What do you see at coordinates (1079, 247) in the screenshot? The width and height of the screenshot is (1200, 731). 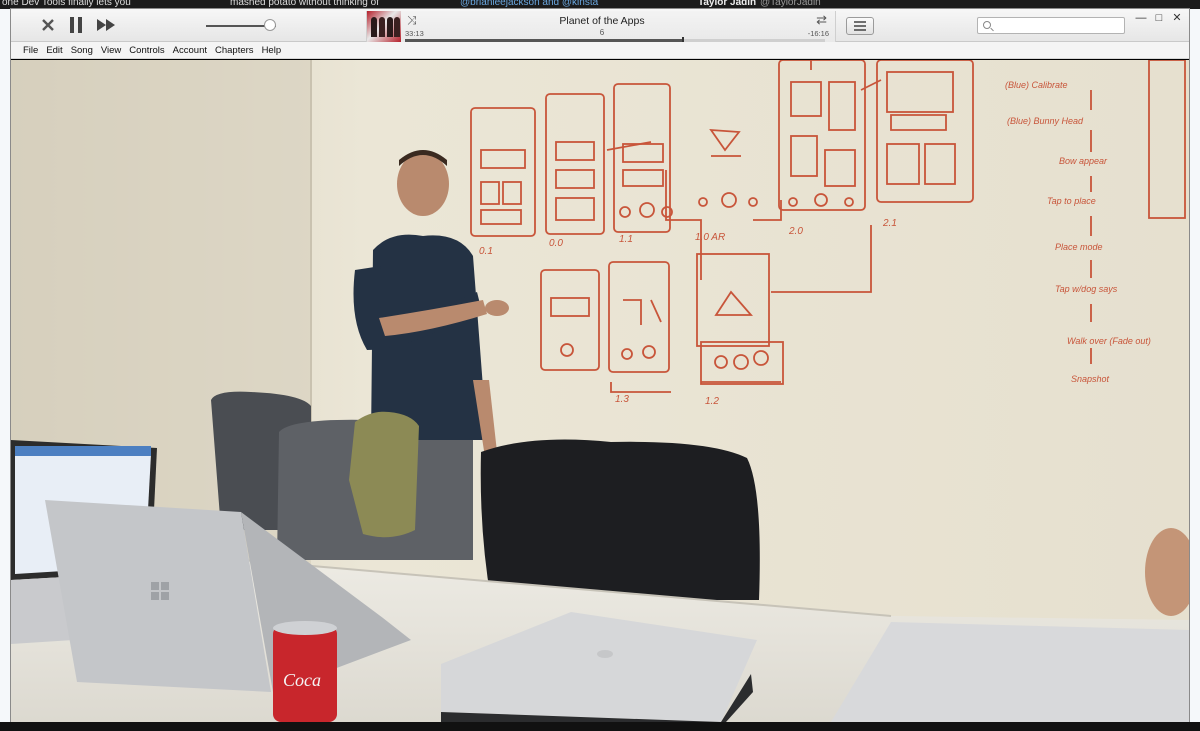 I see `flow-note: Place mode` at bounding box center [1079, 247].